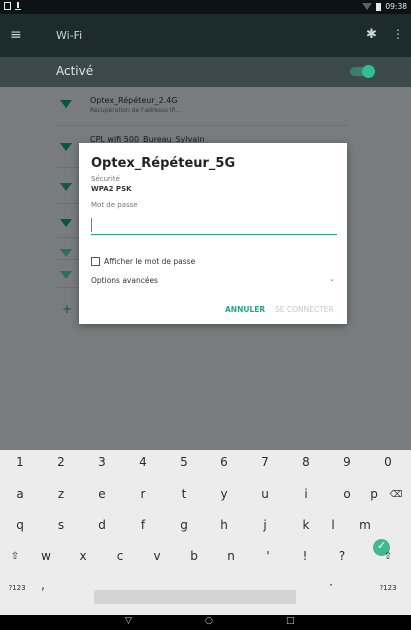 This screenshot has height=630, width=411. What do you see at coordinates (143, 462) in the screenshot?
I see `key-4: 4` at bounding box center [143, 462].